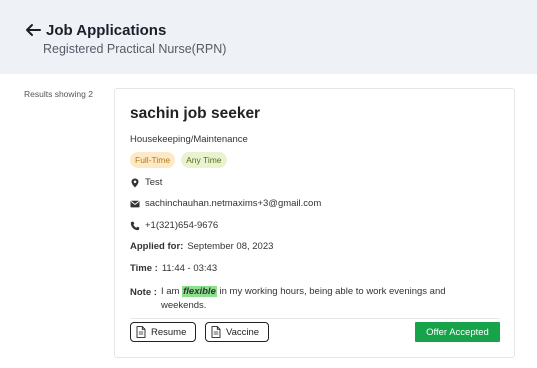 The image size is (537, 368). What do you see at coordinates (189, 139) in the screenshot?
I see `job-category: Housekeeping/Maintenance` at bounding box center [189, 139].